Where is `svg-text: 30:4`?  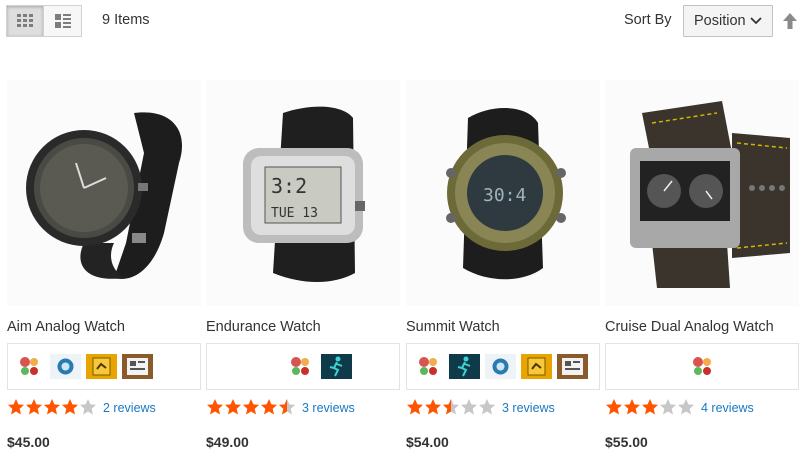
svg-text: 30:4 is located at coordinates (504, 195).